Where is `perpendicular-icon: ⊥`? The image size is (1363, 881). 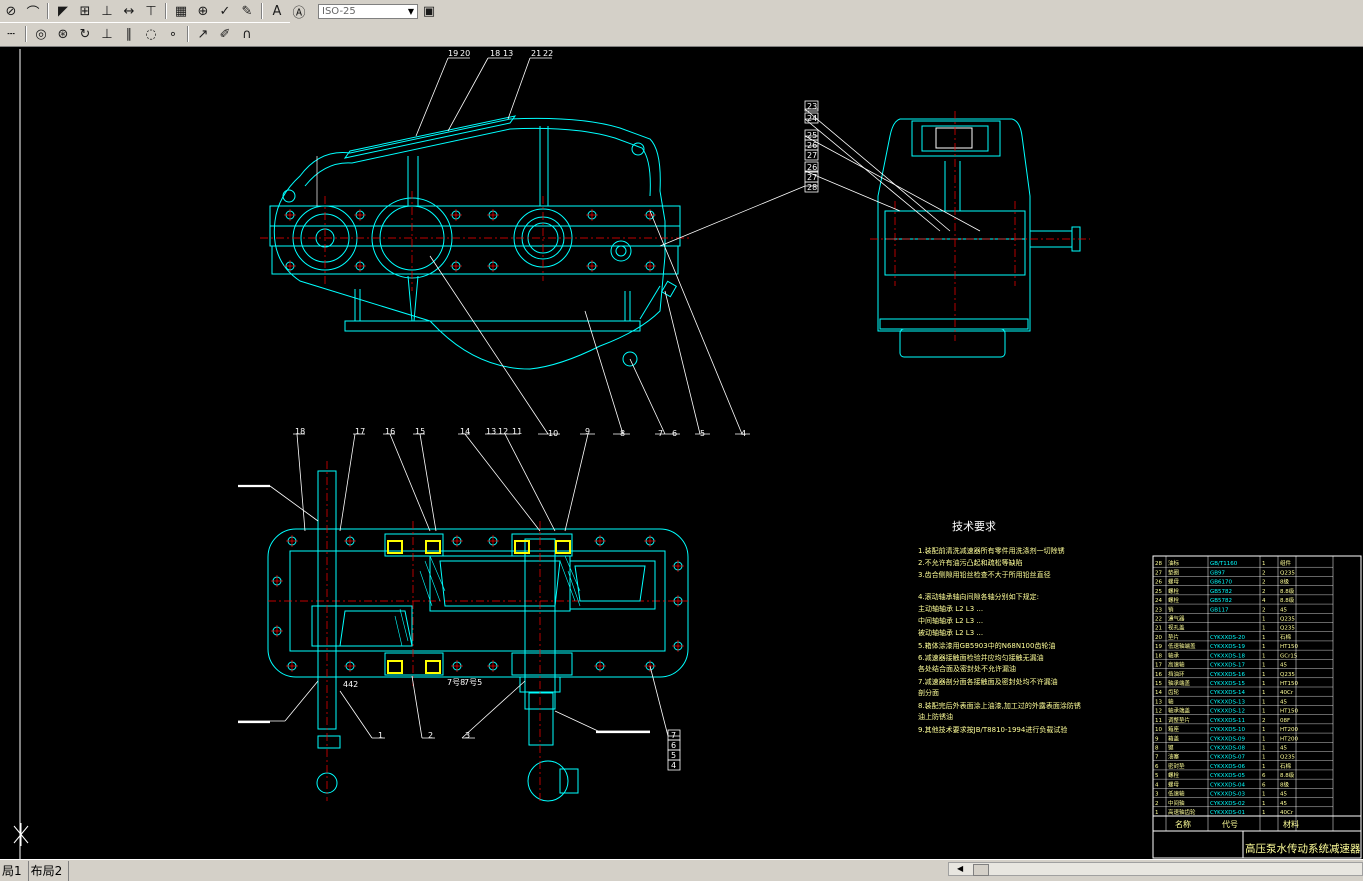
perpendicular-icon: ⊥ is located at coordinates (107, 34).